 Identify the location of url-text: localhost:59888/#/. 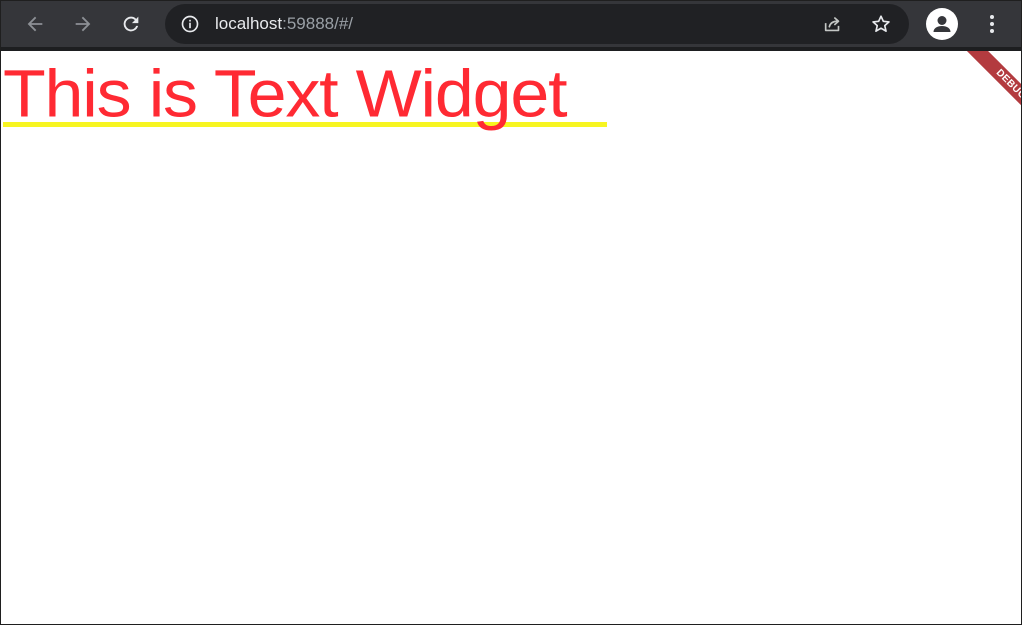
(284, 24).